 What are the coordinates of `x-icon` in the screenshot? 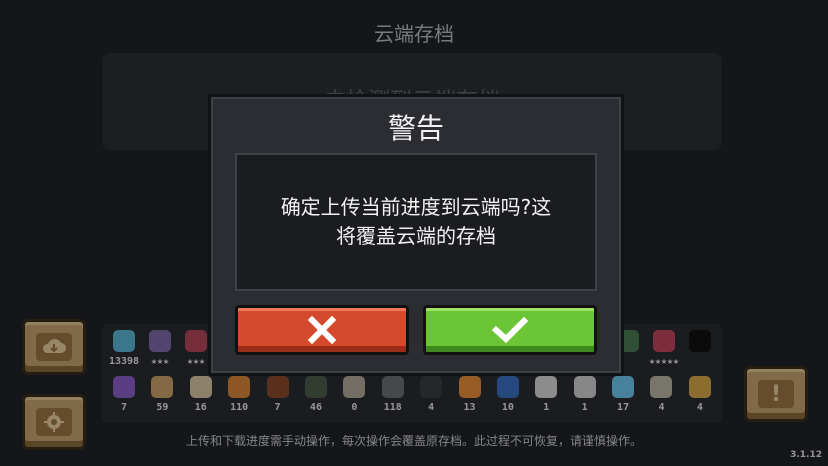 It's located at (322, 330).